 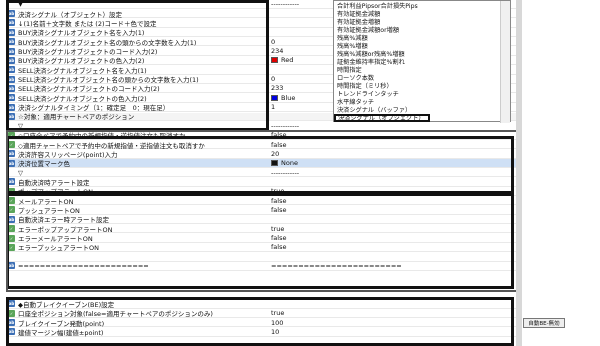 What do you see at coordinates (519, 173) in the screenshot?
I see `window-frame-edge` at bounding box center [519, 173].